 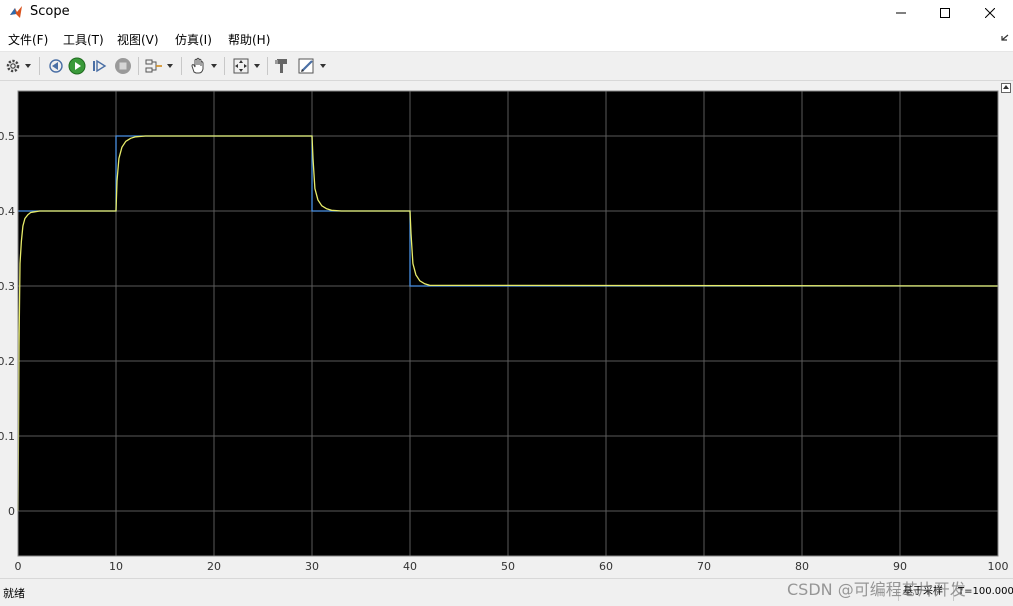 What do you see at coordinates (802, 566) in the screenshot?
I see `x-tick-label: 80` at bounding box center [802, 566].